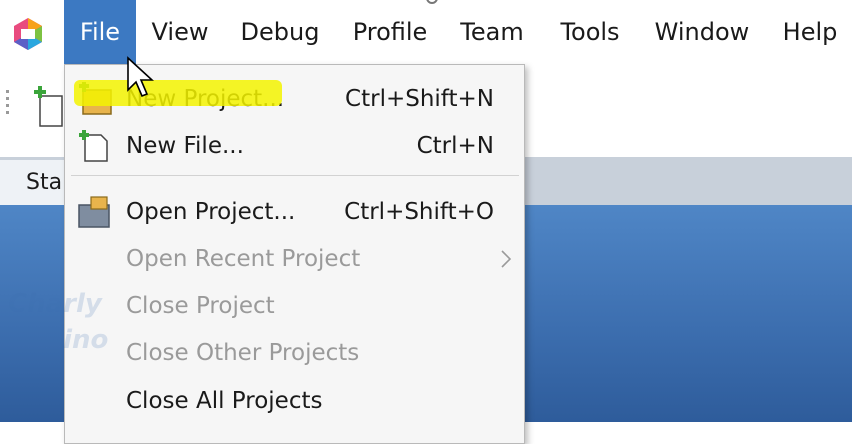 The width and height of the screenshot is (852, 444). Describe the element at coordinates (180, 32) in the screenshot. I see `menu-view: View` at that location.